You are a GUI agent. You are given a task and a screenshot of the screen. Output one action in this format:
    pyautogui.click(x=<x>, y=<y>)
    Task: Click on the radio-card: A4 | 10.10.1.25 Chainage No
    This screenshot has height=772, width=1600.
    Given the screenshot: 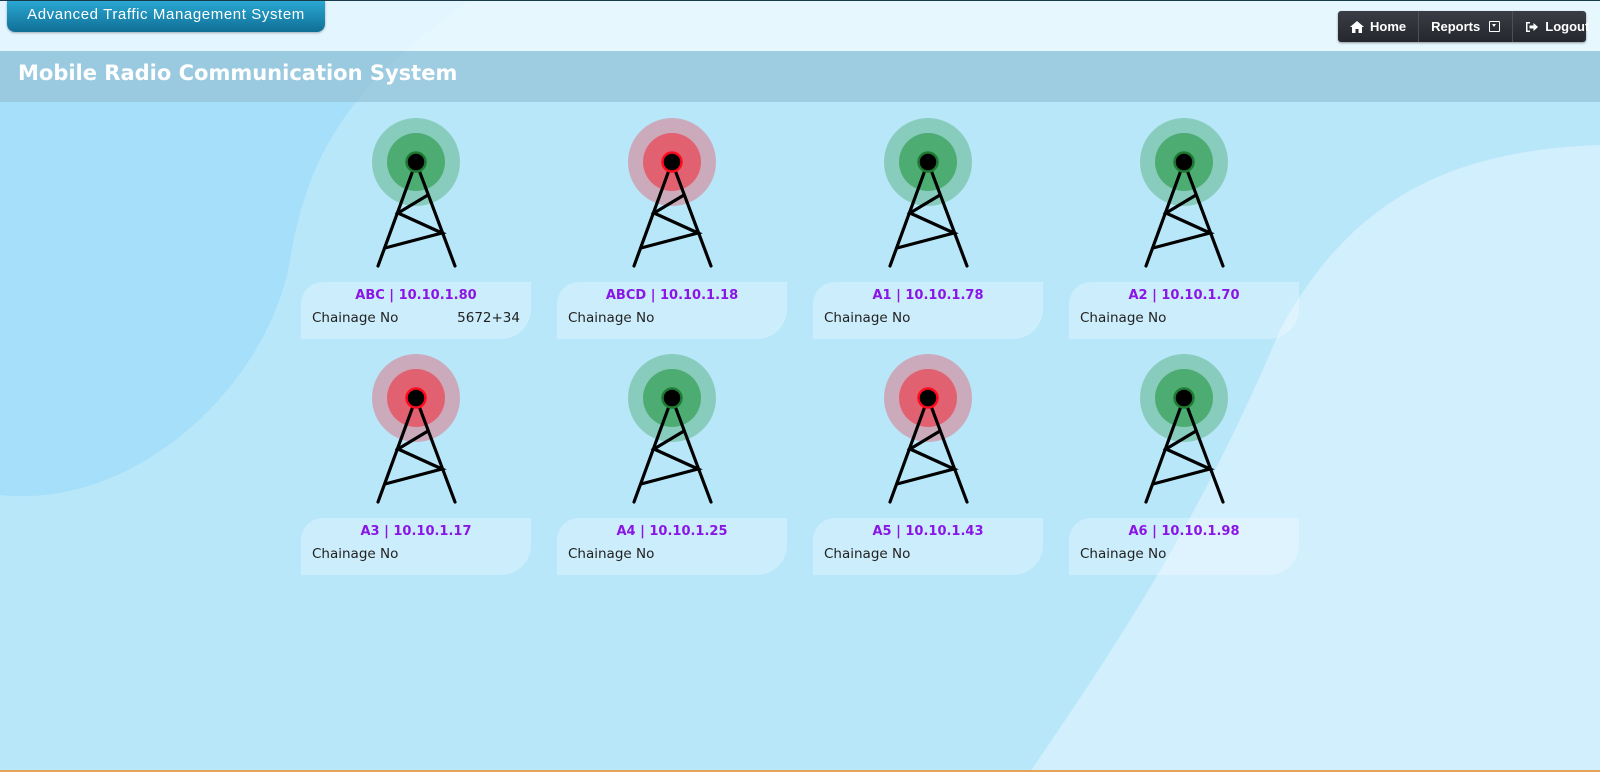 What is the action you would take?
    pyautogui.click(x=672, y=469)
    